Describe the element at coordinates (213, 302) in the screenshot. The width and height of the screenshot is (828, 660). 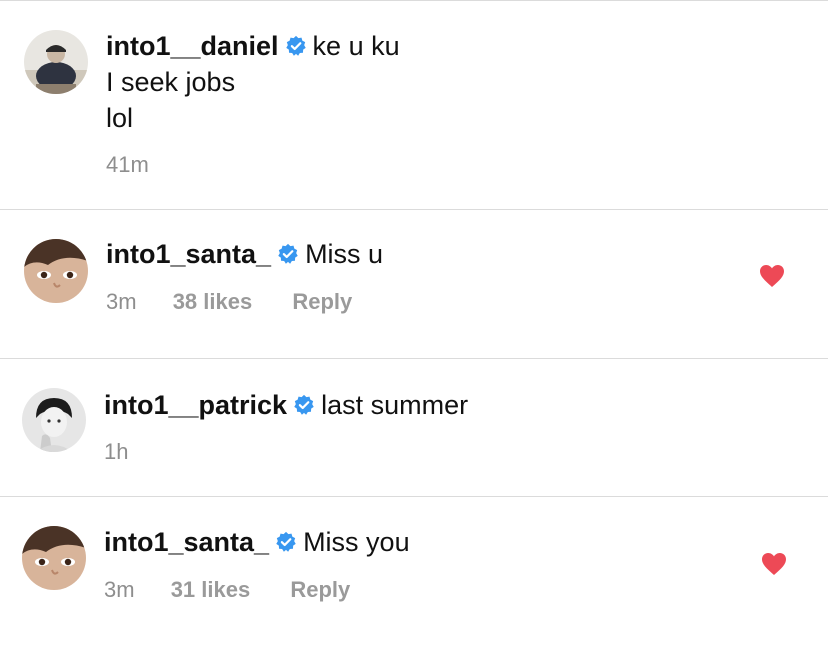
I see `likes-count: 38 likes` at that location.